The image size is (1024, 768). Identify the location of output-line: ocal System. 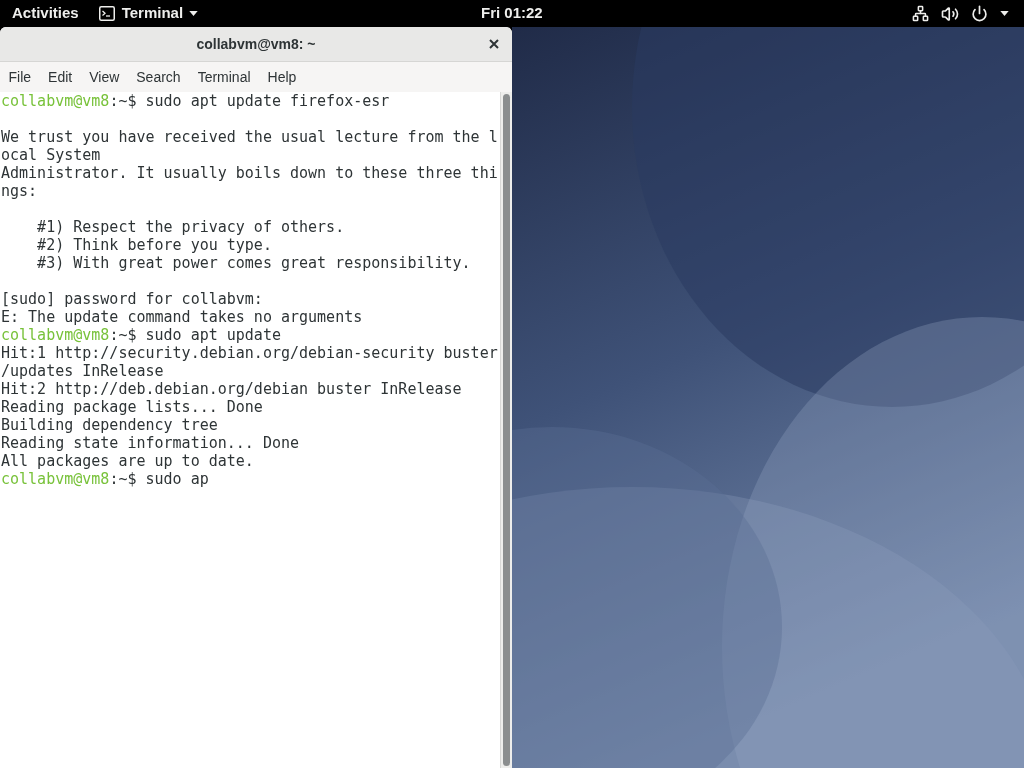
(51, 155).